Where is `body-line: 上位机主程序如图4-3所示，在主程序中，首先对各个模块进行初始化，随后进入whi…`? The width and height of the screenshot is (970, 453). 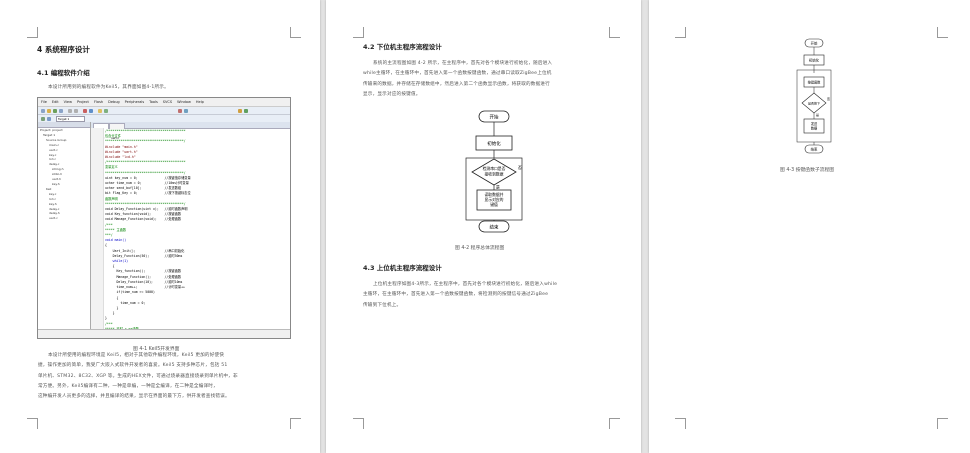
body-line: 上位机主程序如图4-3所示，在主程序中，首先对各个模块进行初始化，随后进入whi… is located at coordinates (465, 284).